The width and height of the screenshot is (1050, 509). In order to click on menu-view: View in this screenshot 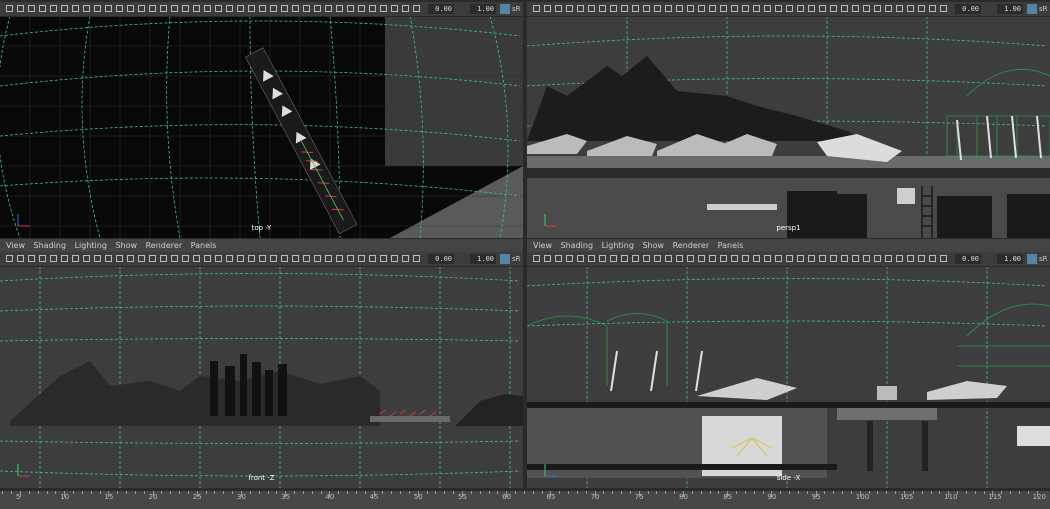, I will do `click(15, 246)`.